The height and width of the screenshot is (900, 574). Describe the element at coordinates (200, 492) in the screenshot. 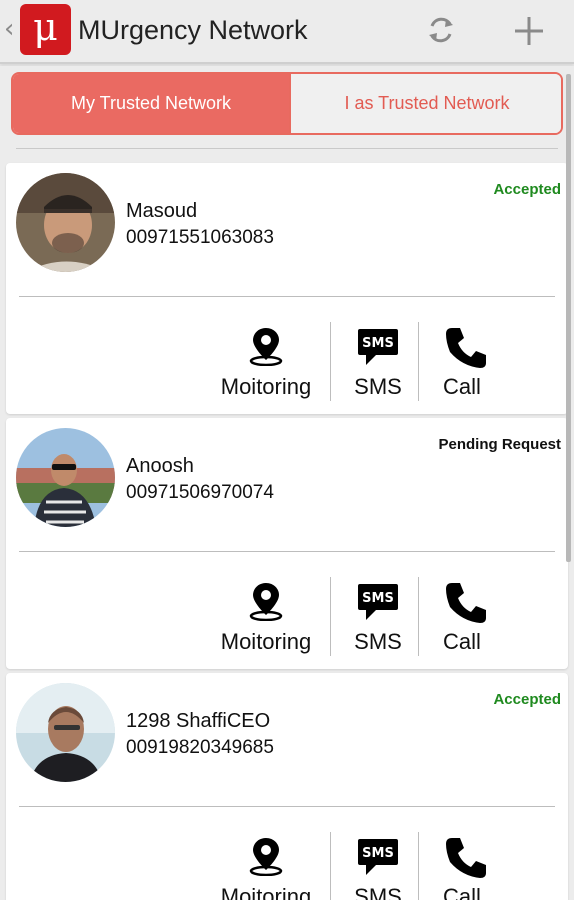

I see `contact-phone: 00971506970074` at that location.